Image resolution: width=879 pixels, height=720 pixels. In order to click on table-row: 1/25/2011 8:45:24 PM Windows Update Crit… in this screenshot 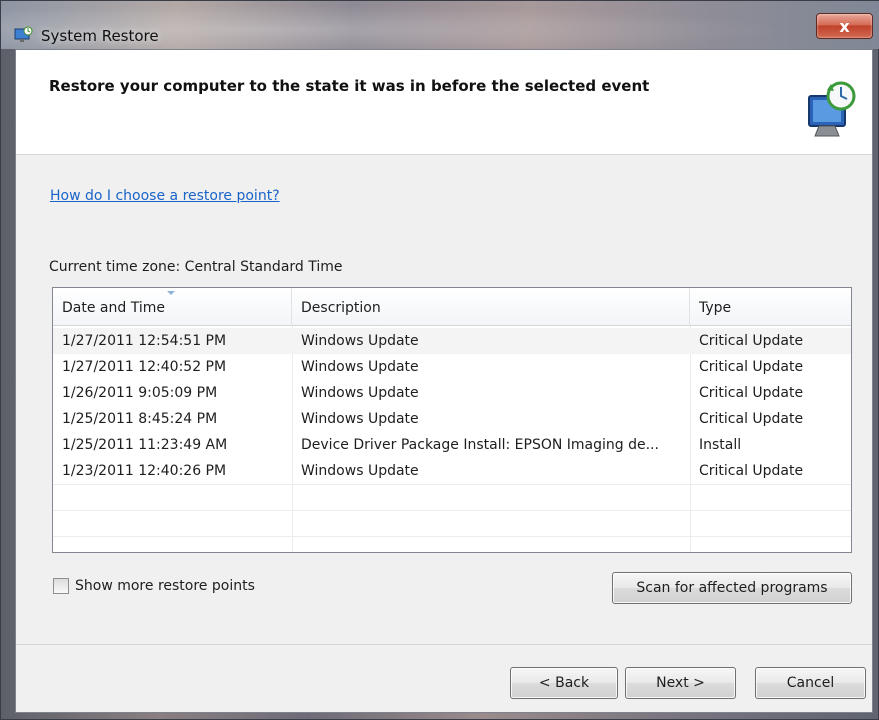, I will do `click(452, 419)`.